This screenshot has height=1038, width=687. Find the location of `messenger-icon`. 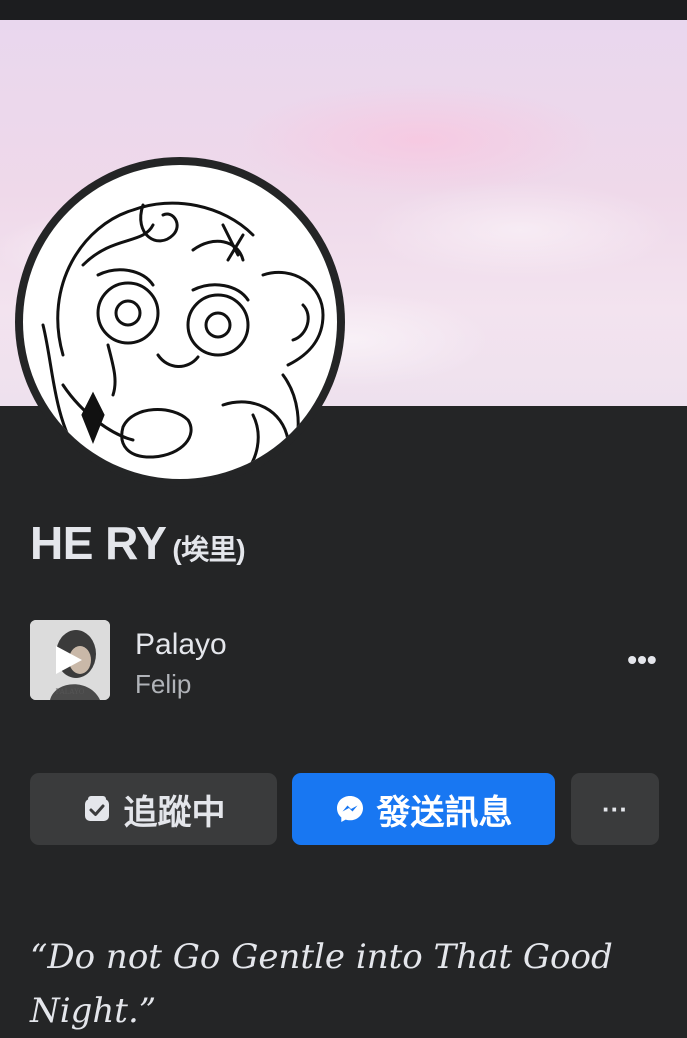

messenger-icon is located at coordinates (350, 809).